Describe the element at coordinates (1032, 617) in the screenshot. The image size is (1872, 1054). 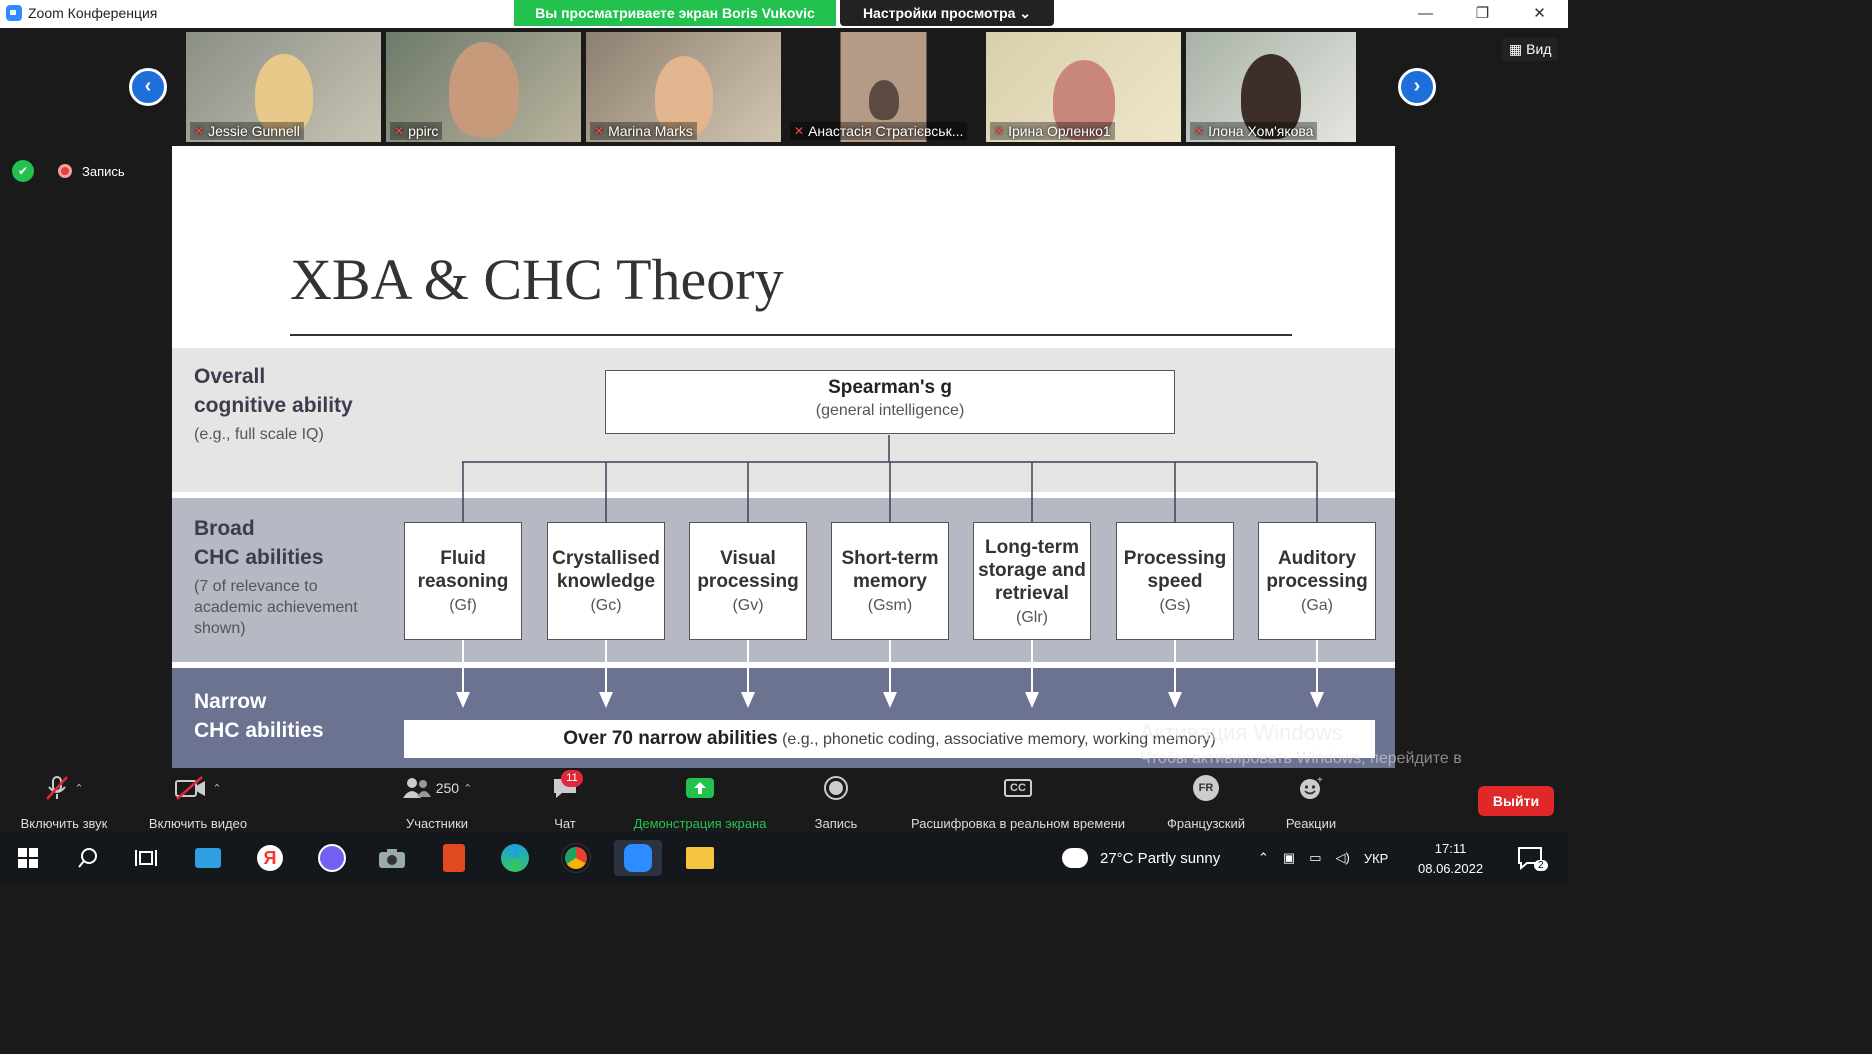
I see `ability-code: (Glr)` at that location.